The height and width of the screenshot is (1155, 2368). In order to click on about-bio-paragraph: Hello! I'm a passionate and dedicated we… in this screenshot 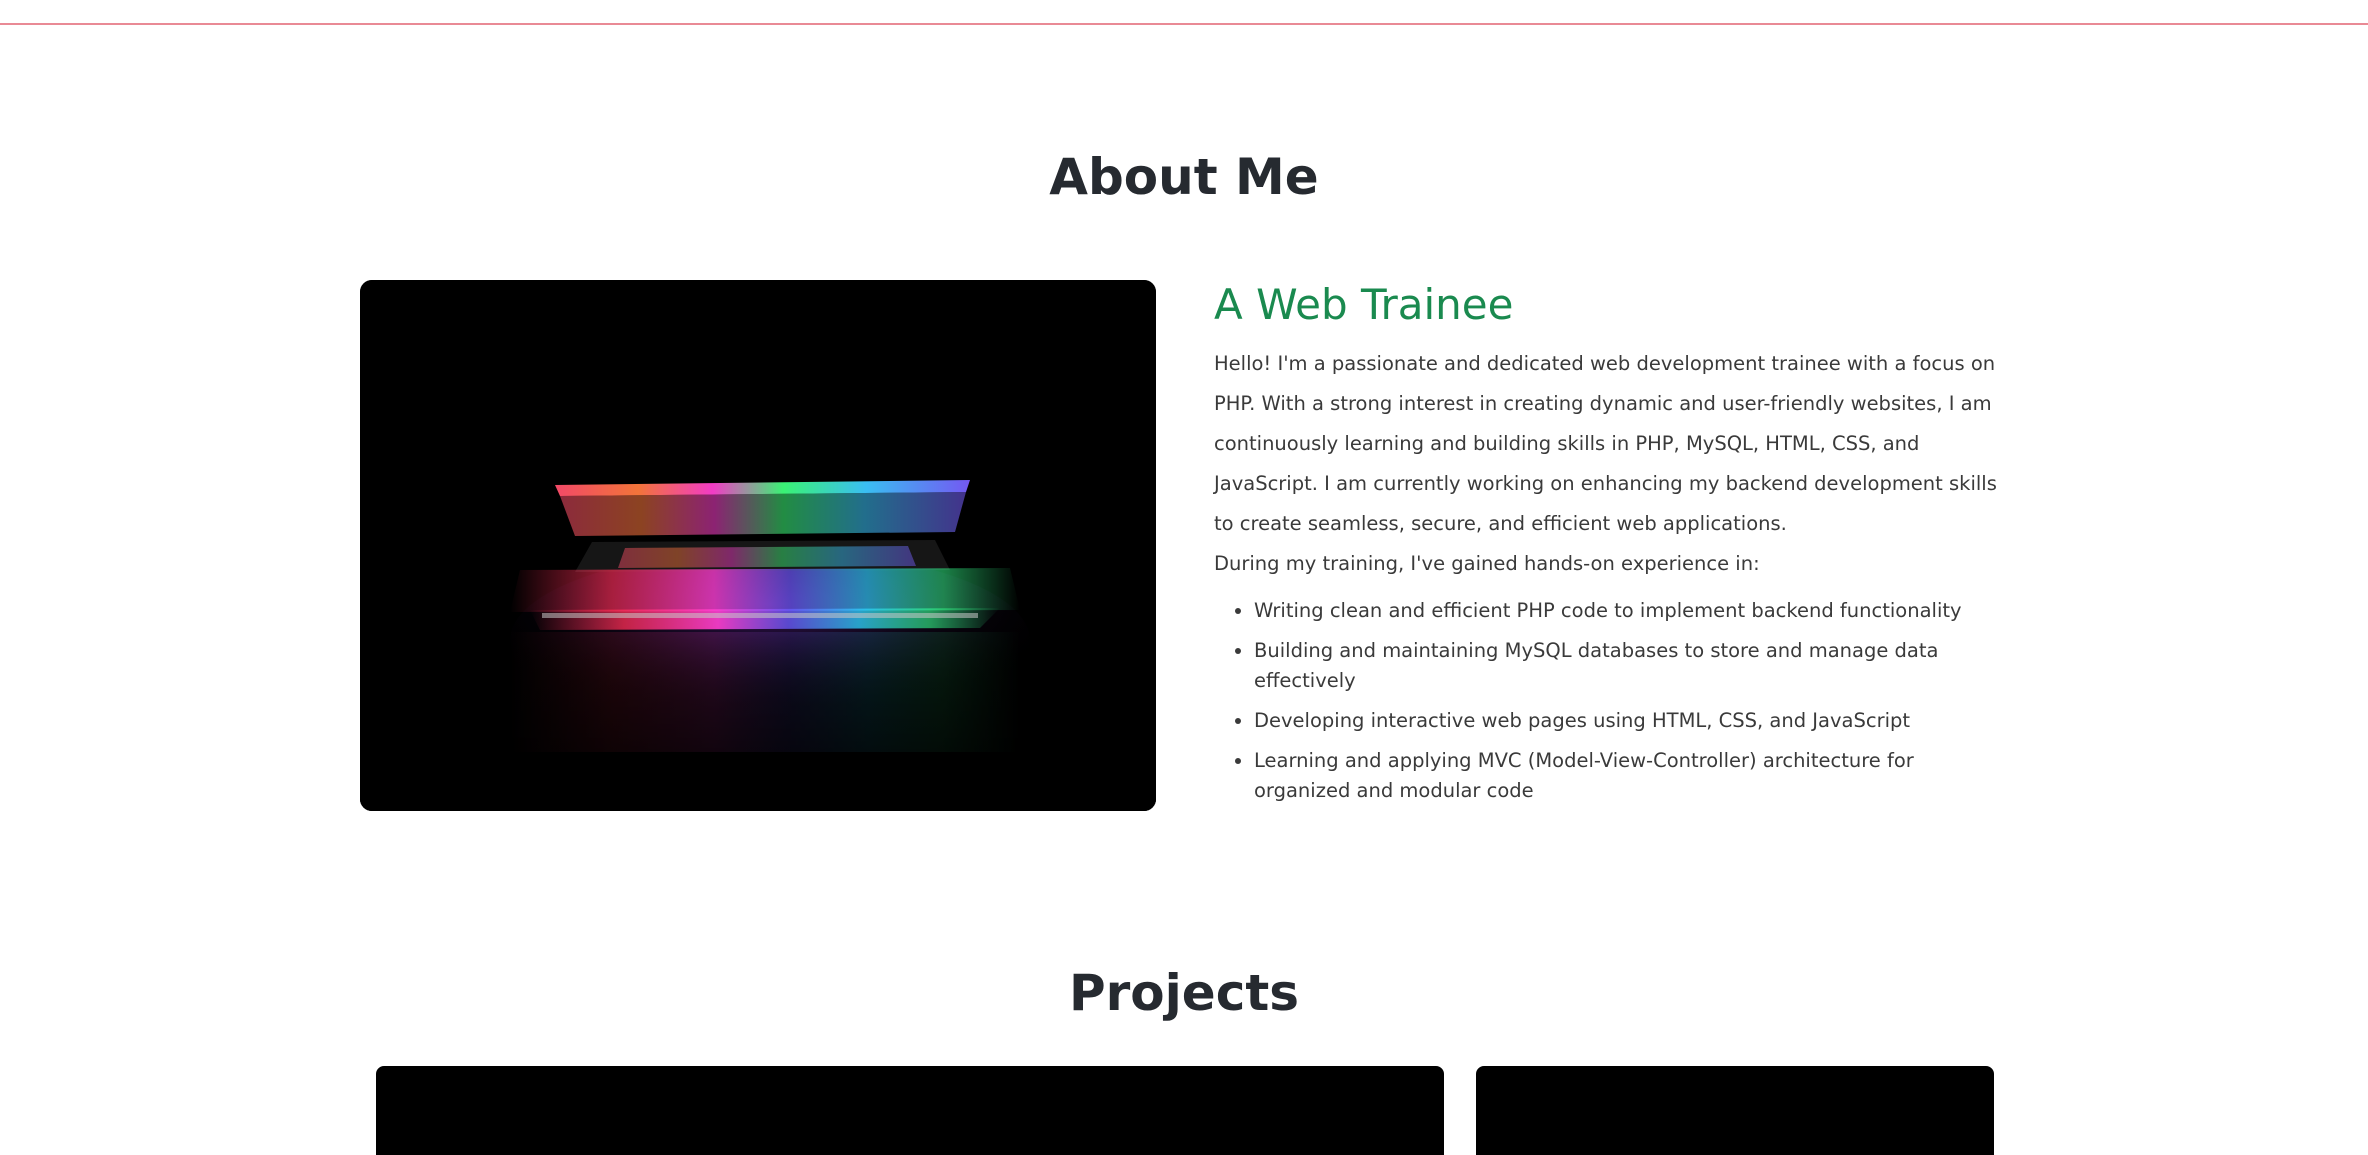, I will do `click(1605, 443)`.